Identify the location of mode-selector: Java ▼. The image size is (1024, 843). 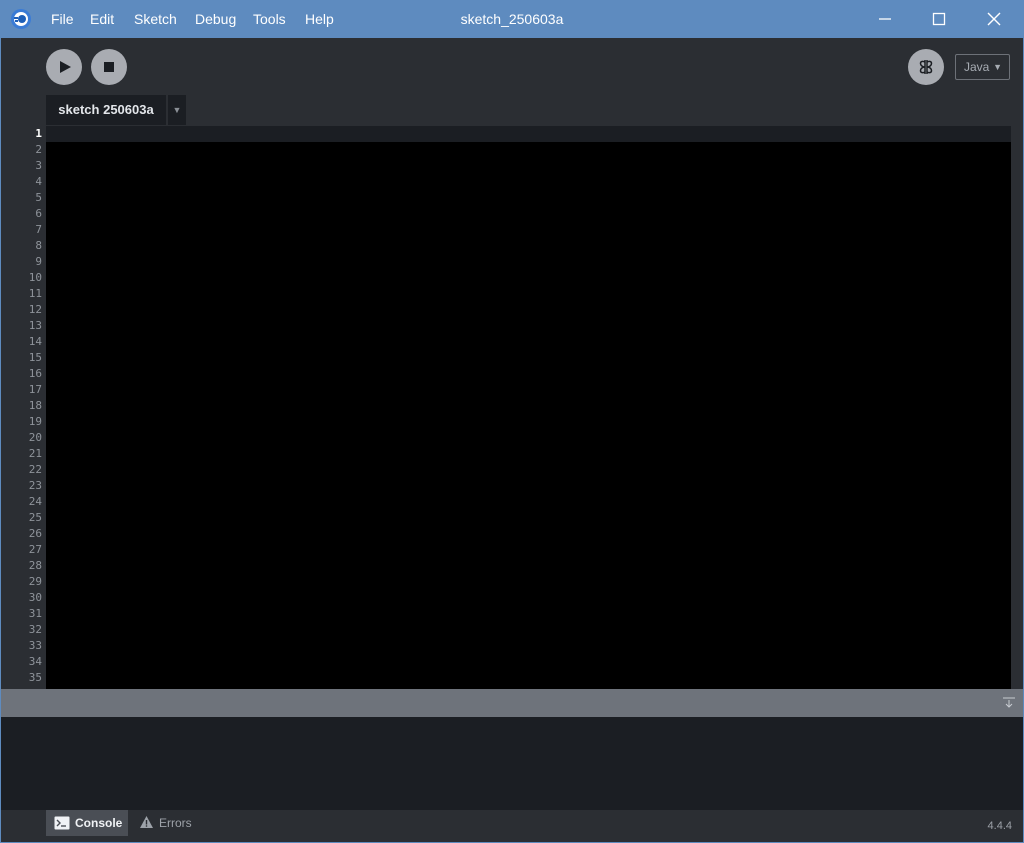
(982, 67).